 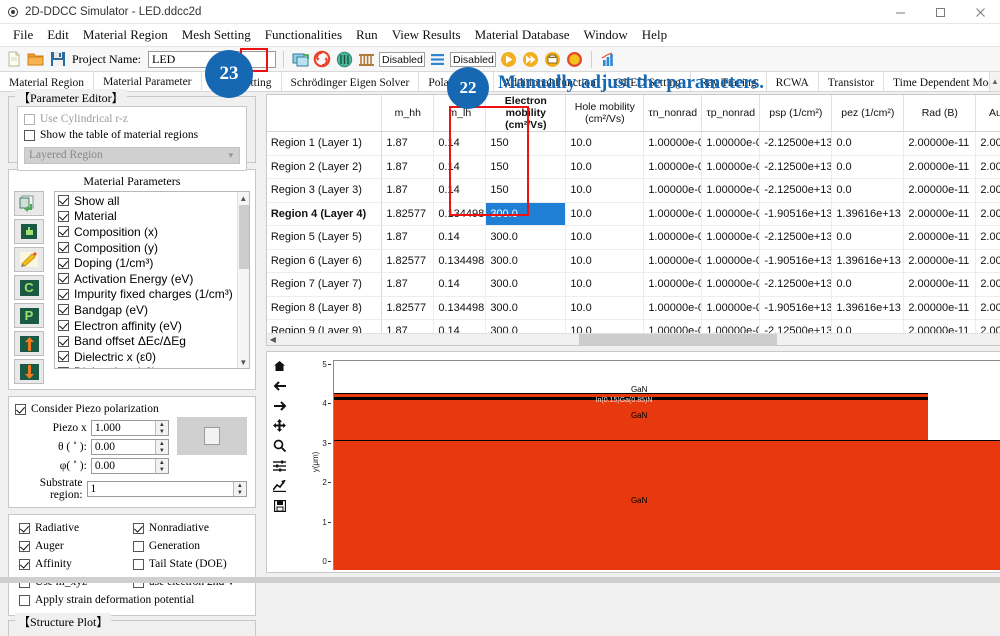 I want to click on cell-region: Region 5 (Layer 5), so click(x=324, y=237).